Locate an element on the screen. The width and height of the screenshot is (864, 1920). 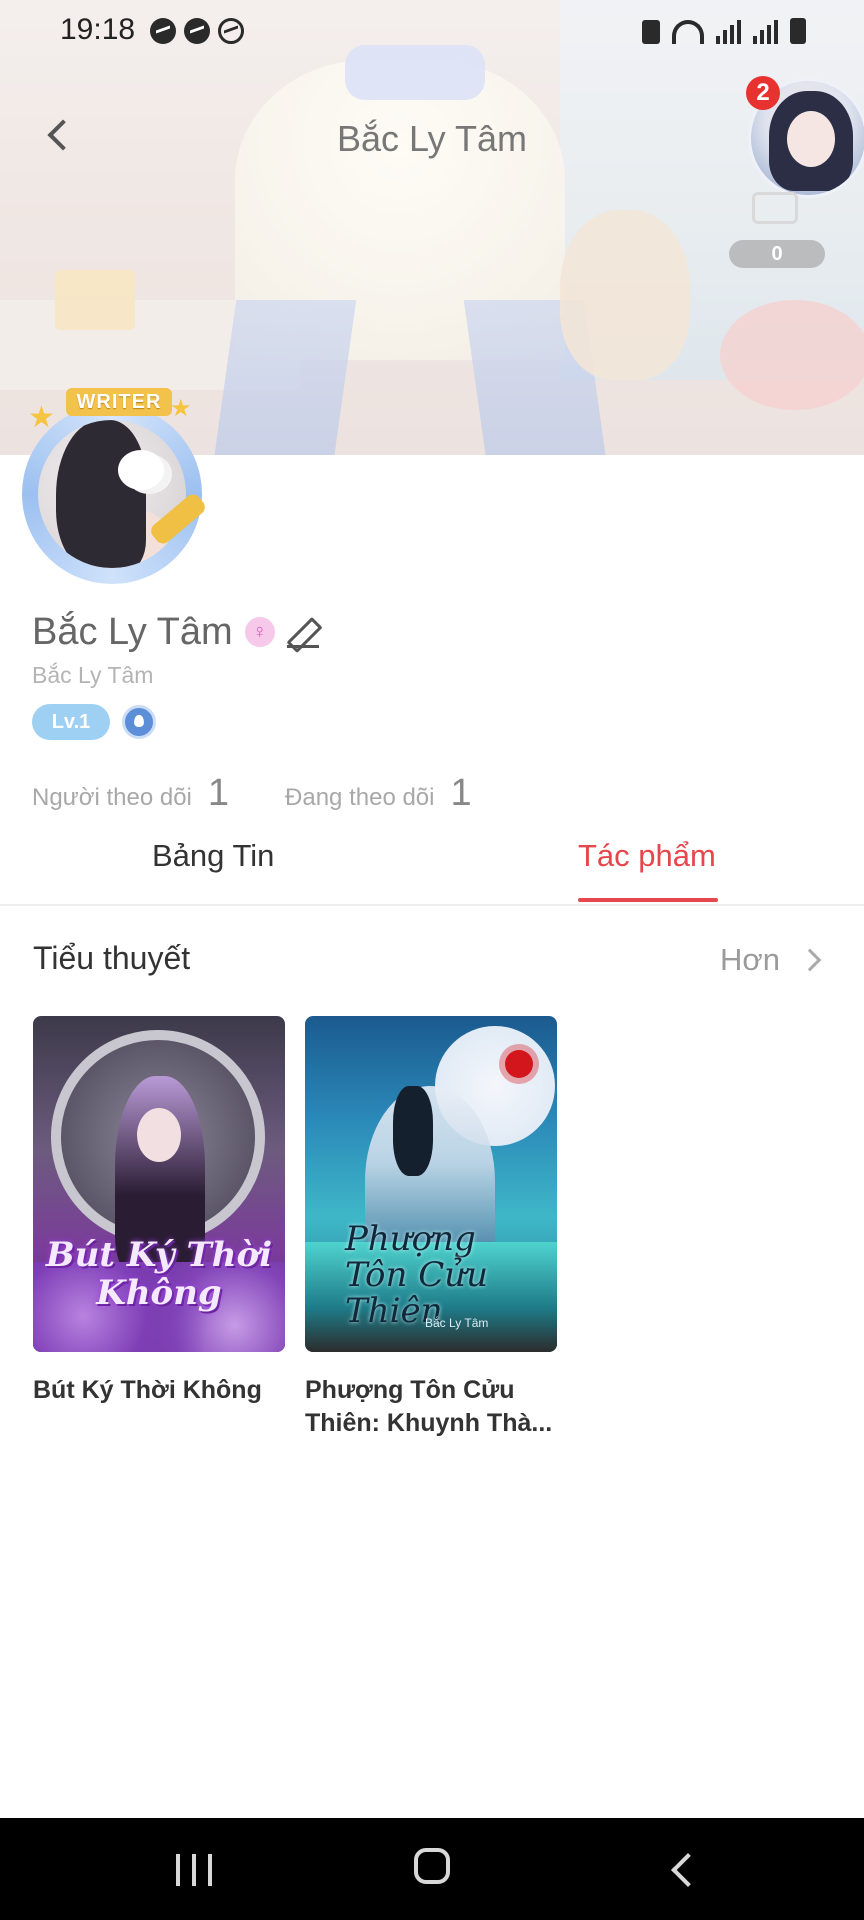
recent-apps-icon is located at coordinates (194, 1870).